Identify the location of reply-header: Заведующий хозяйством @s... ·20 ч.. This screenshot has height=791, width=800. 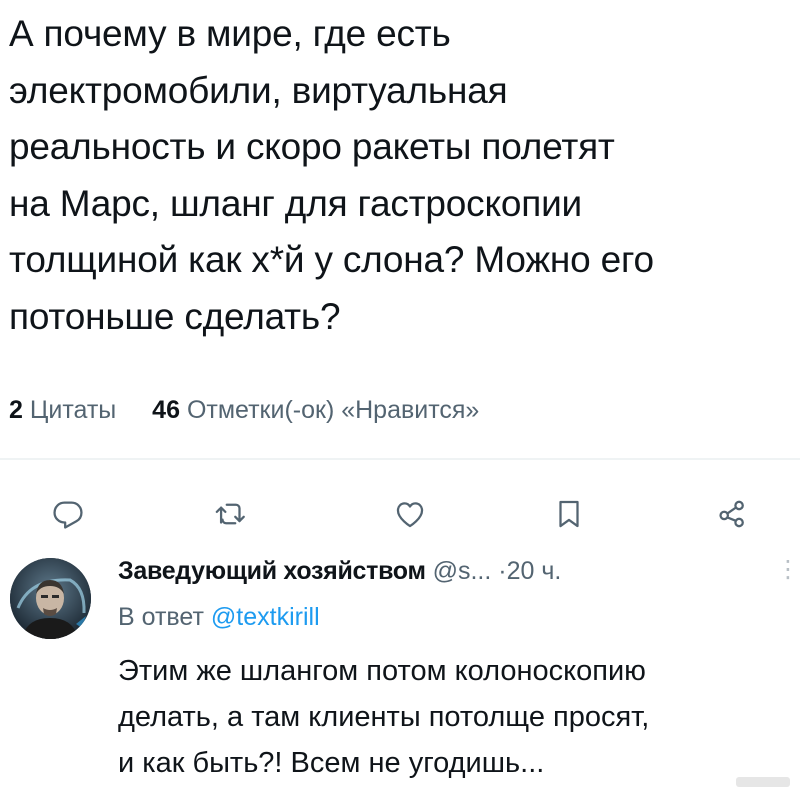
(339, 571).